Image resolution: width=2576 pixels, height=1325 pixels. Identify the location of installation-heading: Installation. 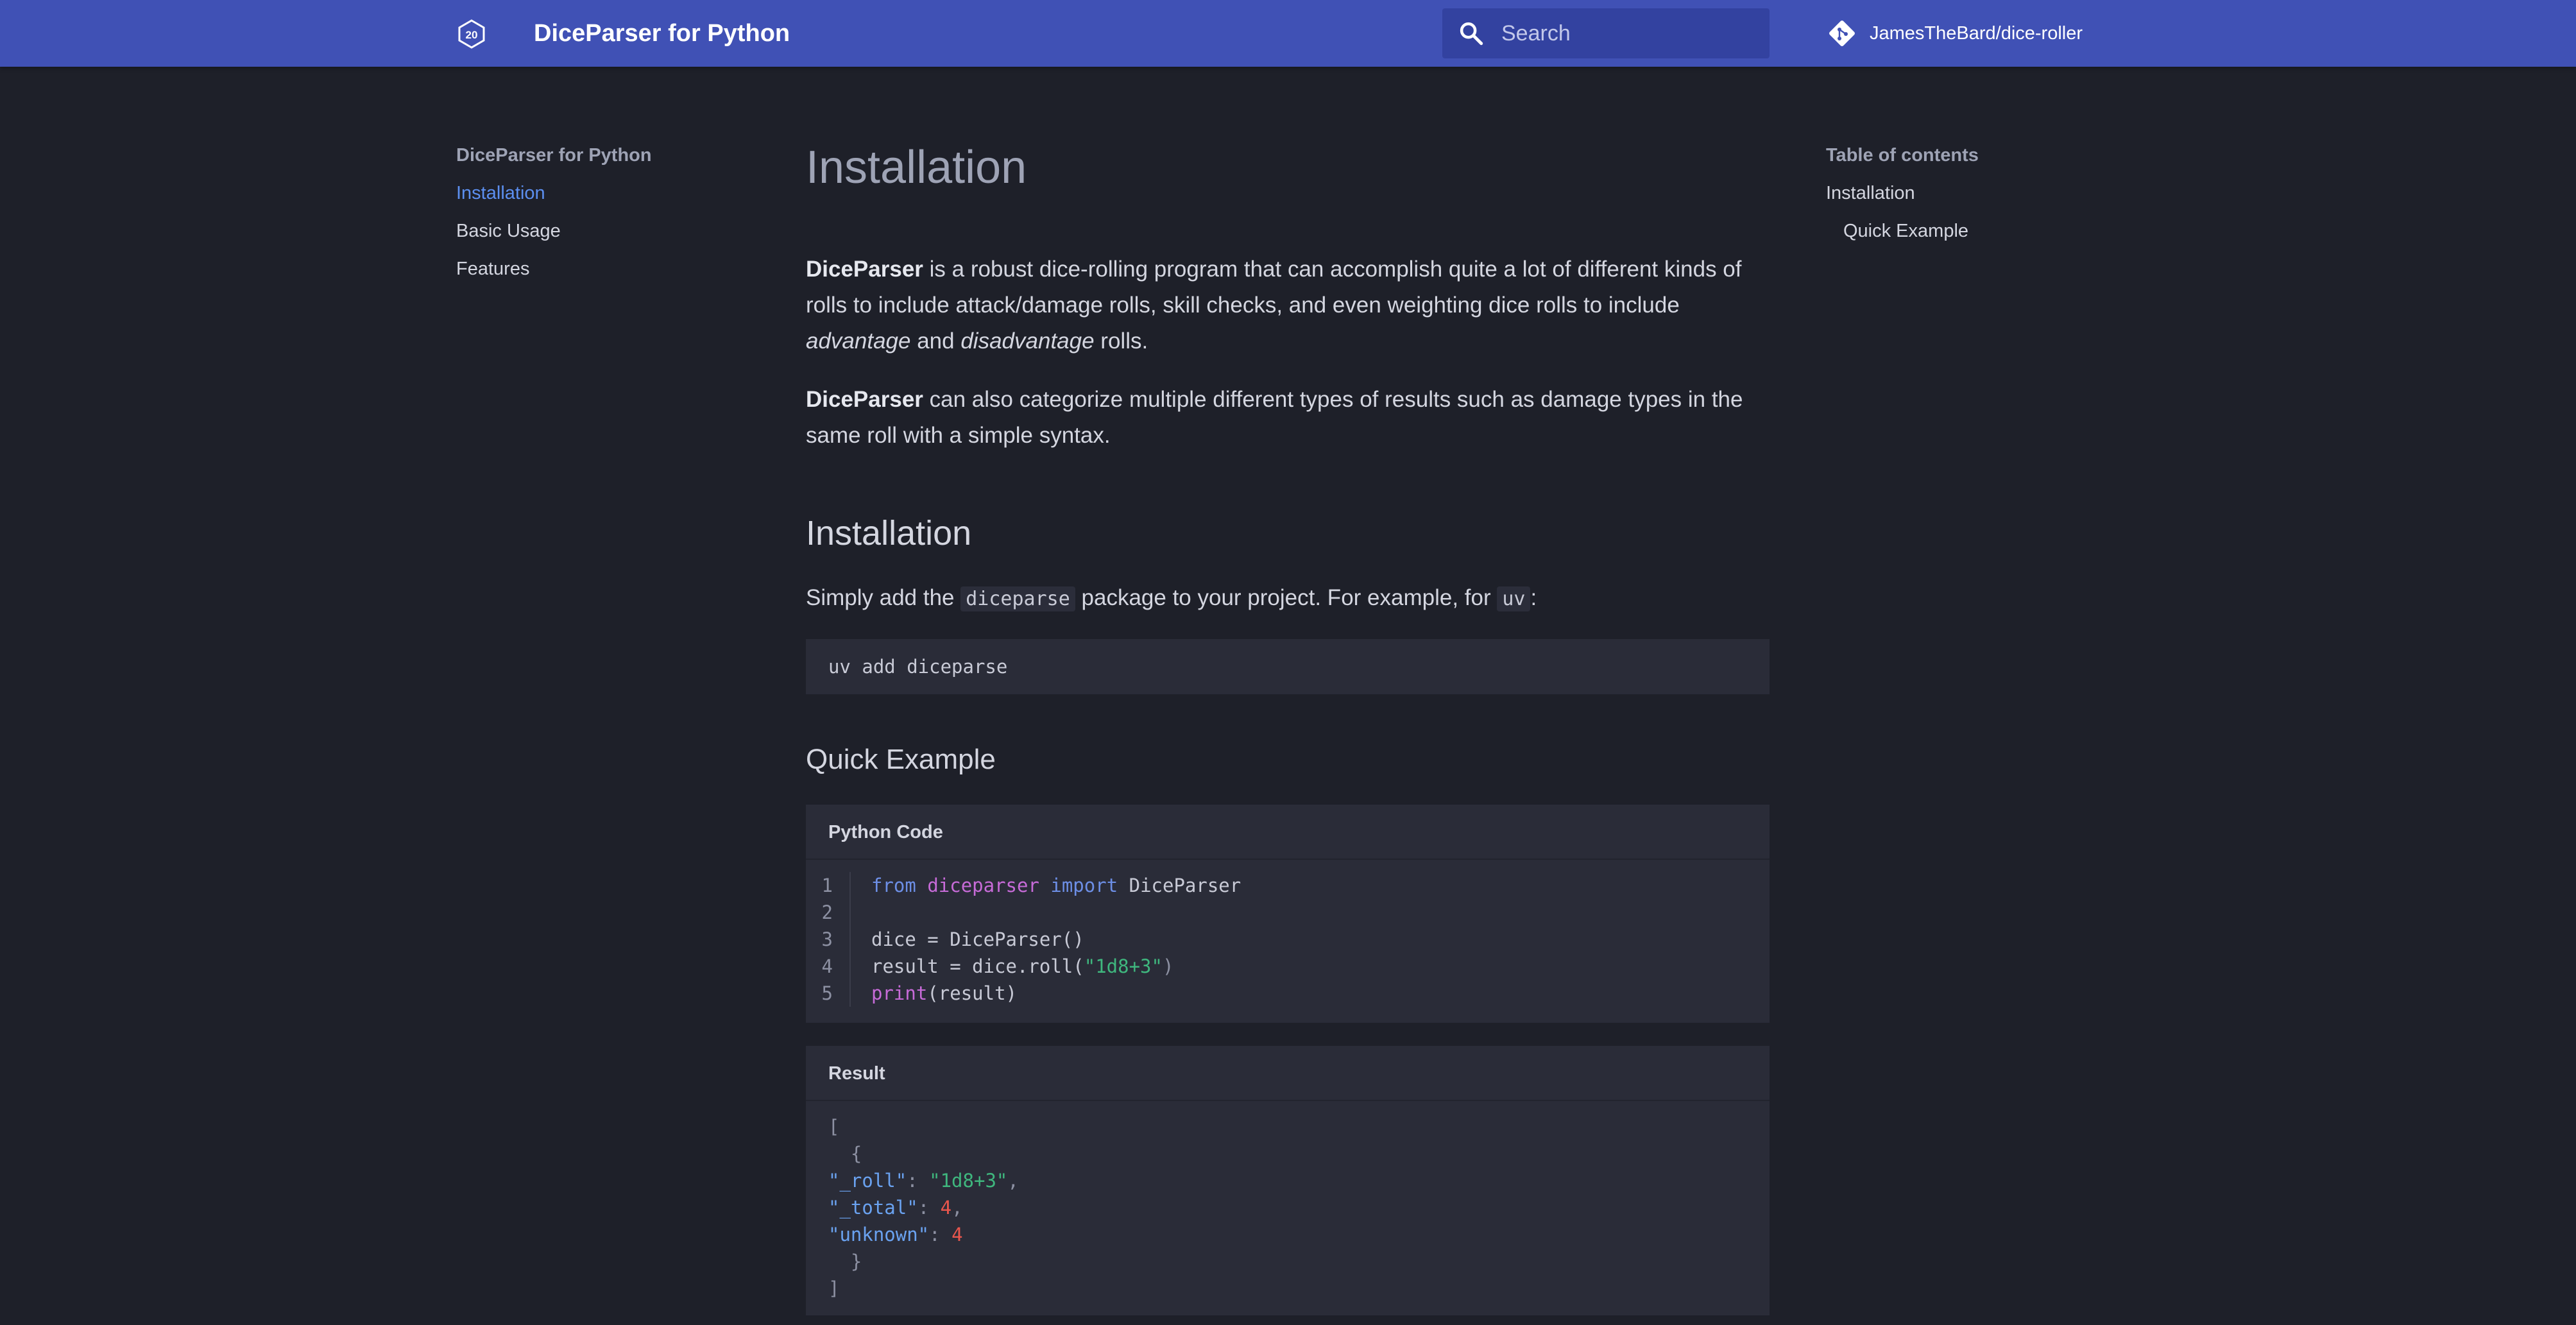
(889, 533).